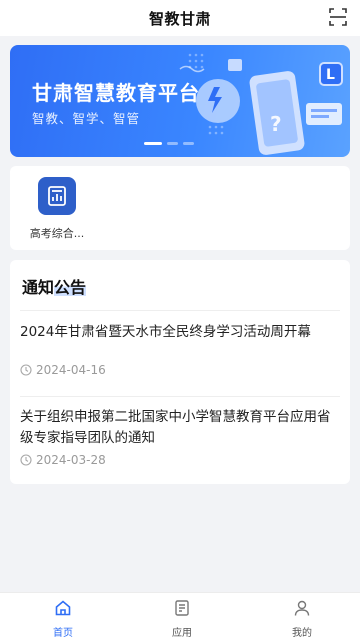  What do you see at coordinates (182, 633) in the screenshot?
I see `tab-label: 应用` at bounding box center [182, 633].